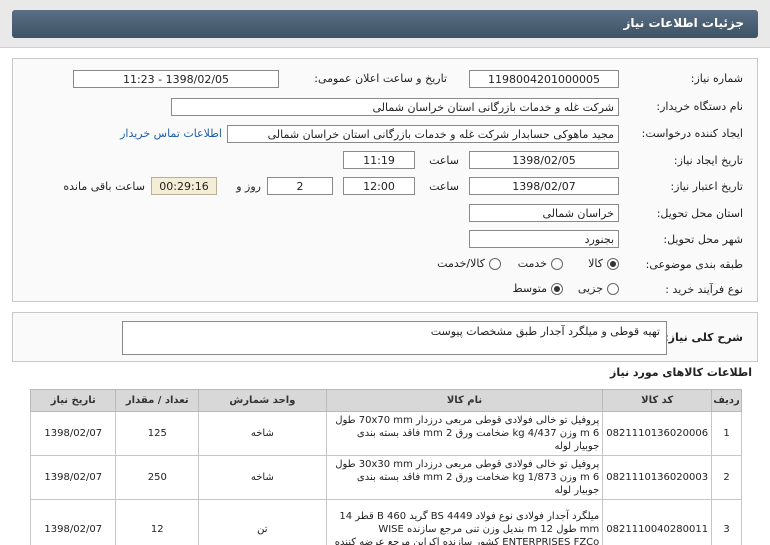 This screenshot has height=545, width=770. What do you see at coordinates (657, 522) in the screenshot?
I see `row-code: 0821110040280011` at bounding box center [657, 522].